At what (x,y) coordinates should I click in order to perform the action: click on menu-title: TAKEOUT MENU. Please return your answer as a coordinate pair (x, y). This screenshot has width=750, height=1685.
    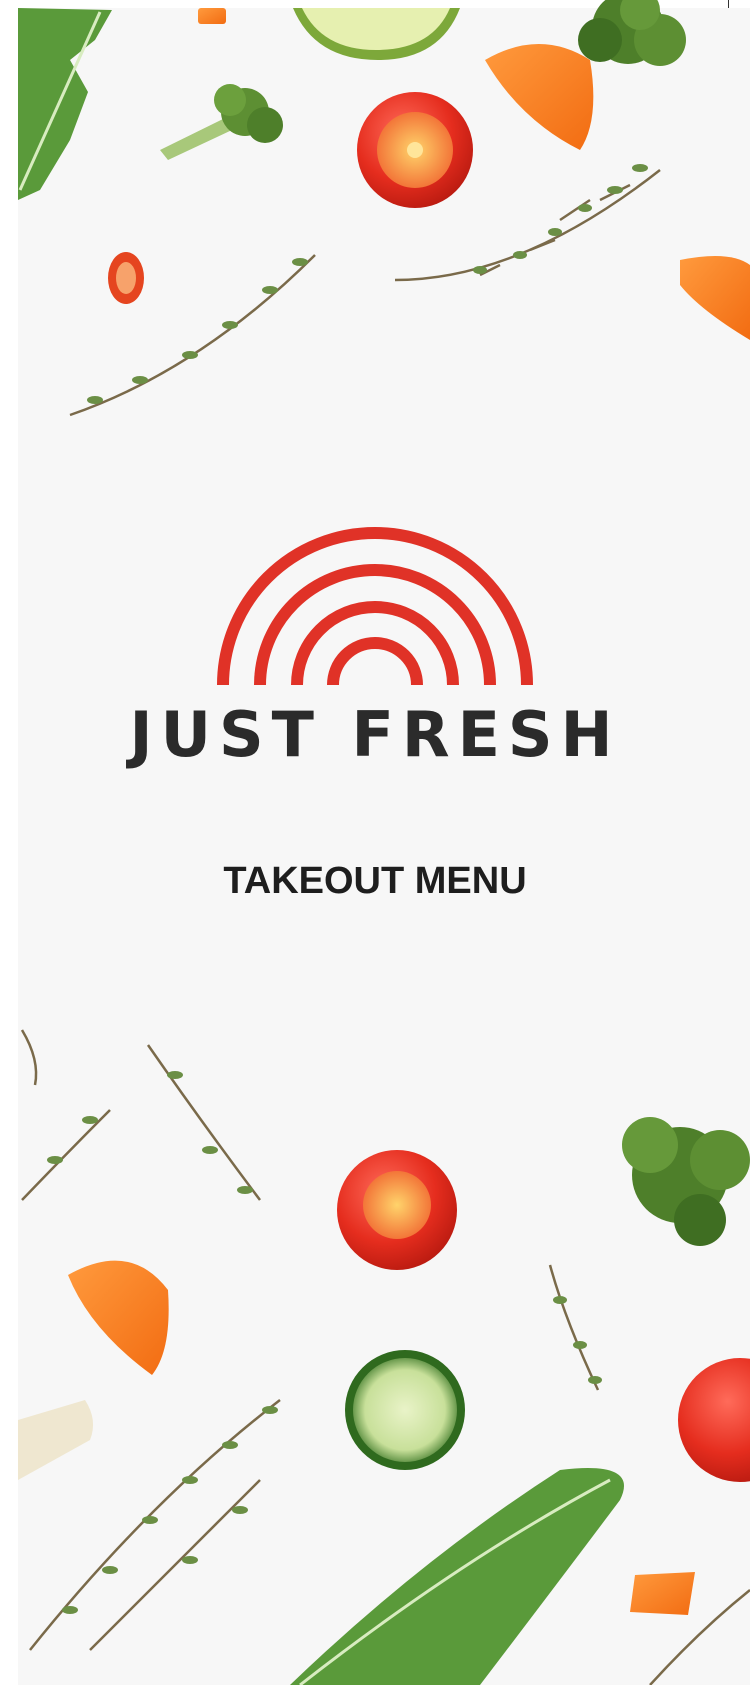
    Looking at the image, I should click on (375, 881).